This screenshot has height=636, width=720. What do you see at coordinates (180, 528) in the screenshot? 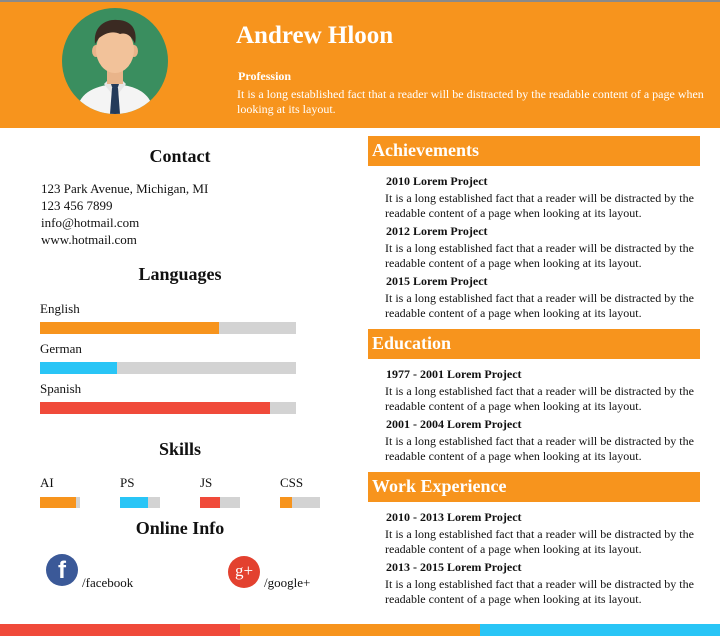
I see `online-info-heading: Online Info` at bounding box center [180, 528].